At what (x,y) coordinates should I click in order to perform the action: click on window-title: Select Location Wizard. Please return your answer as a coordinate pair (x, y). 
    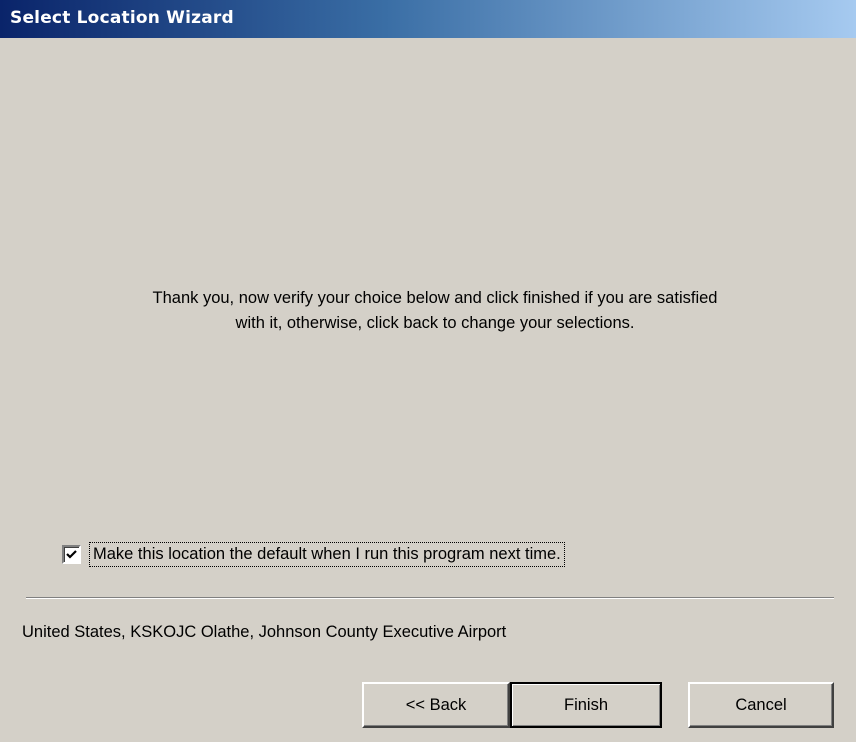
    Looking at the image, I should click on (122, 18).